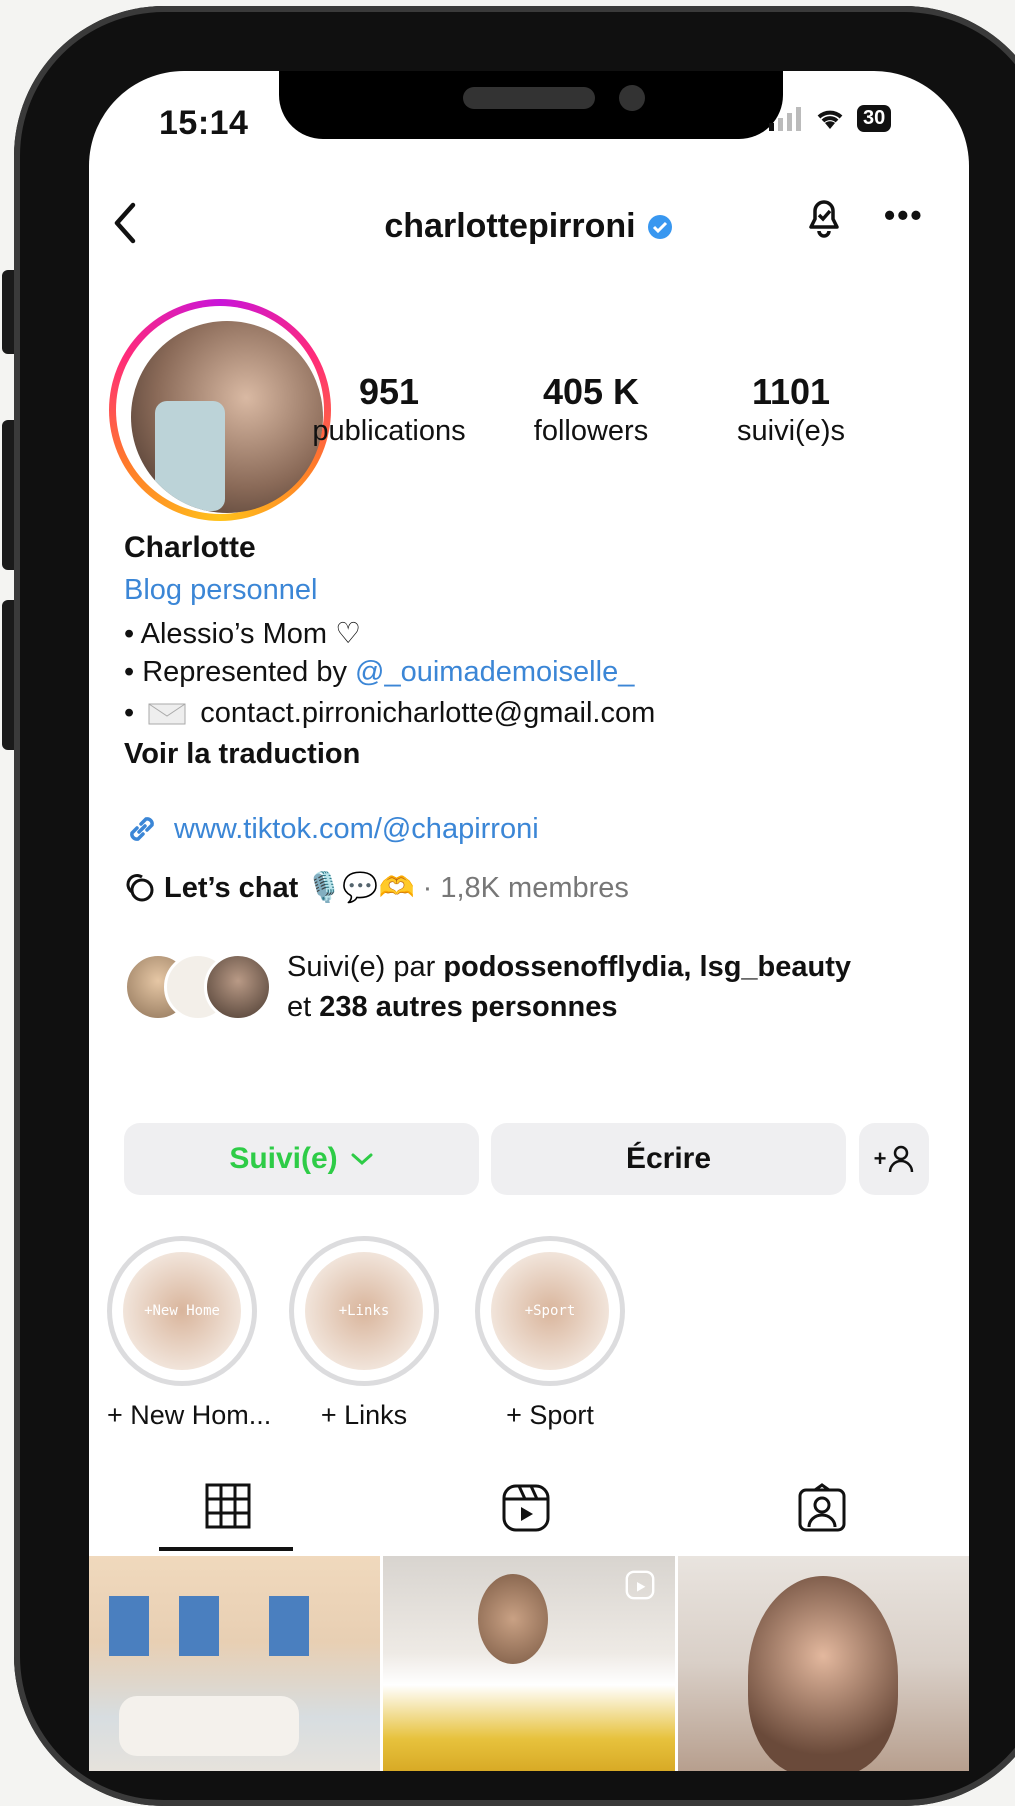 The height and width of the screenshot is (1806, 1015). I want to click on website-link: www.tiktok.com/@chapirroni, so click(331, 829).